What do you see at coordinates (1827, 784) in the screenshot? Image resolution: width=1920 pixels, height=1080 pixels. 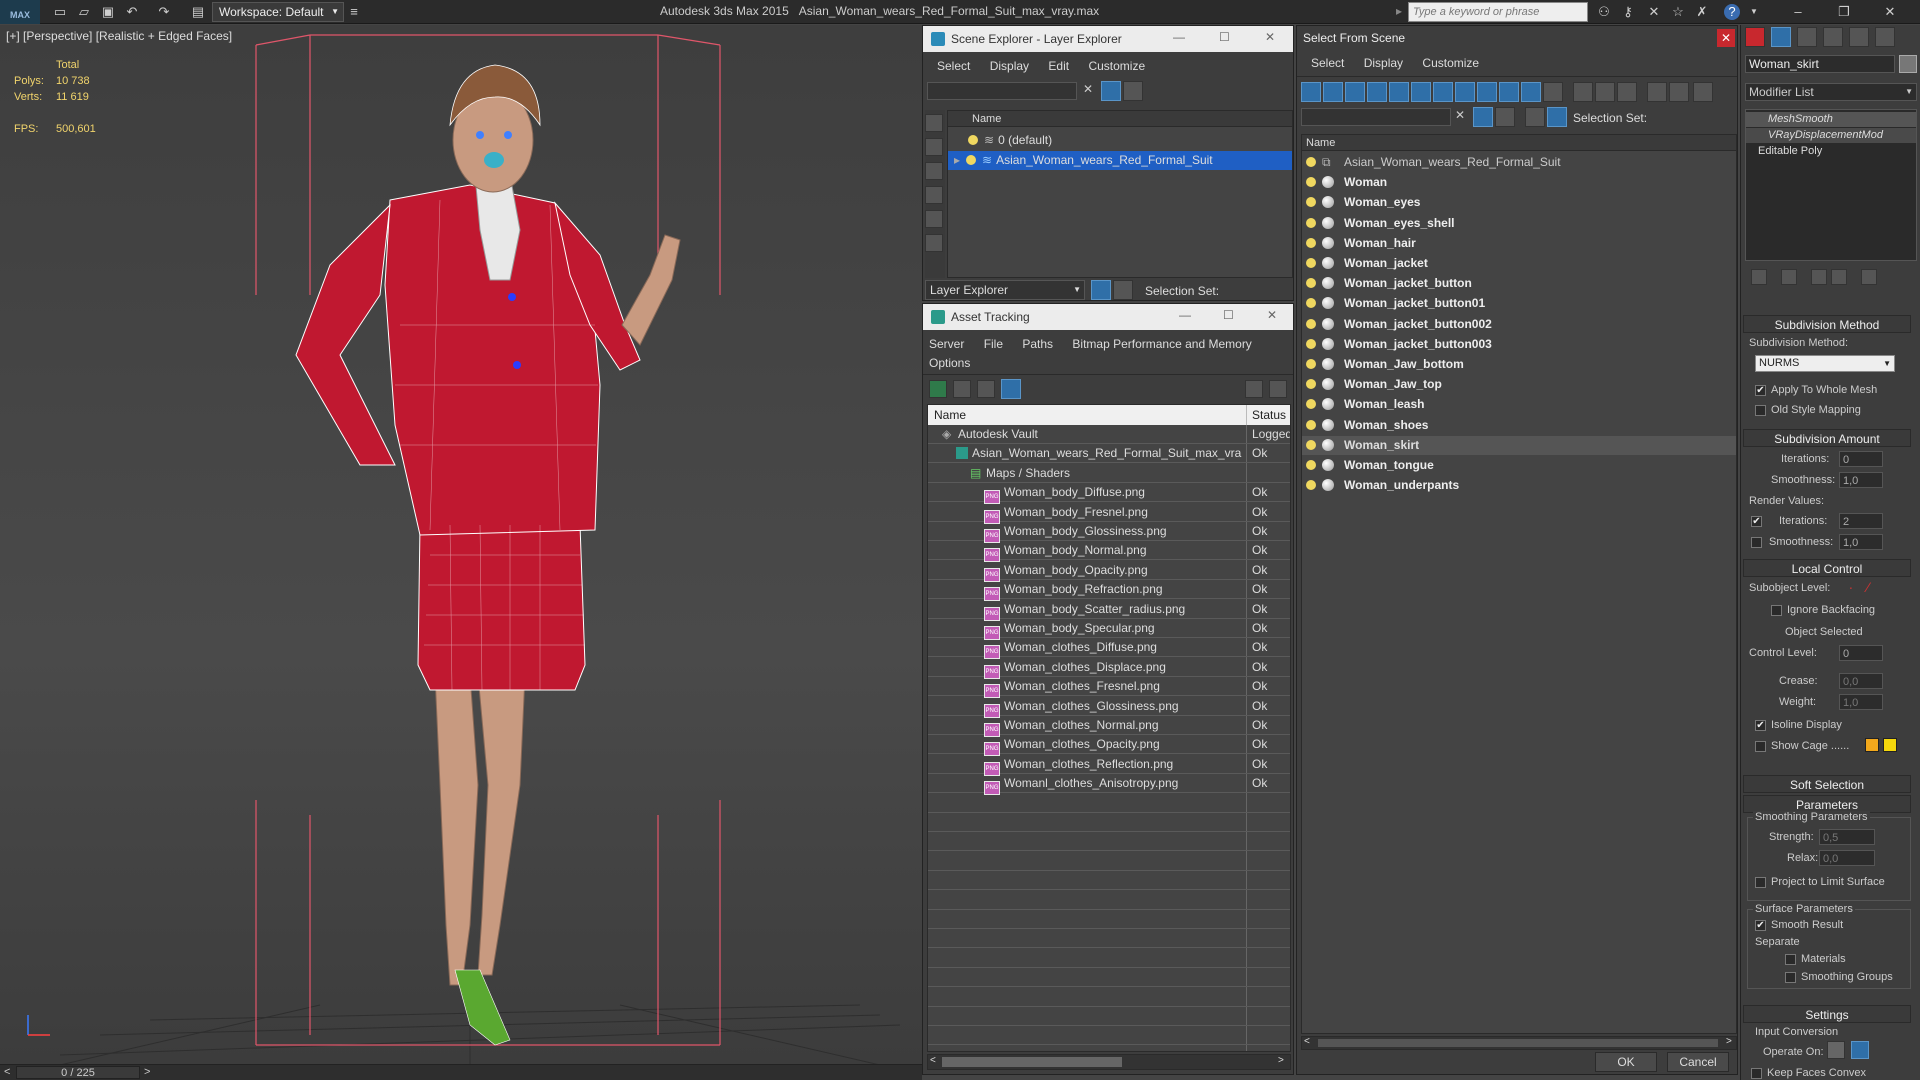 I see `rollout-soft-selection: Soft Selection` at bounding box center [1827, 784].